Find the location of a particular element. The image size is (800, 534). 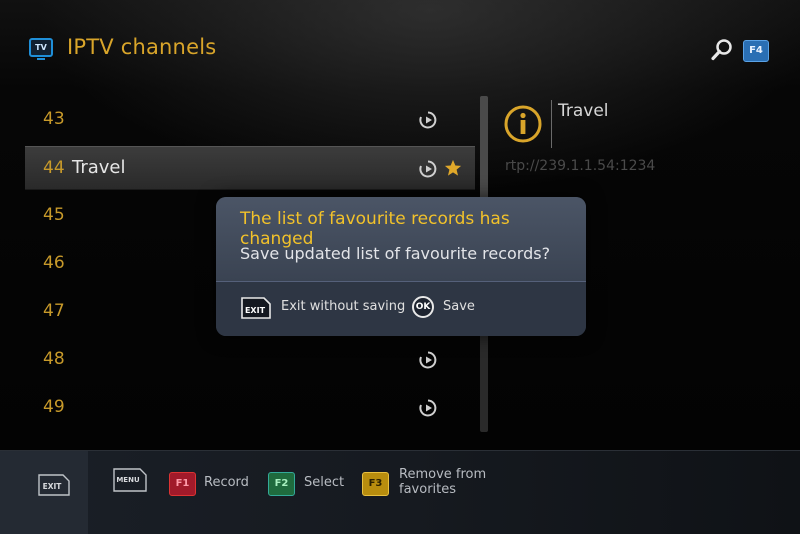

save-button: Save is located at coordinates (459, 306).